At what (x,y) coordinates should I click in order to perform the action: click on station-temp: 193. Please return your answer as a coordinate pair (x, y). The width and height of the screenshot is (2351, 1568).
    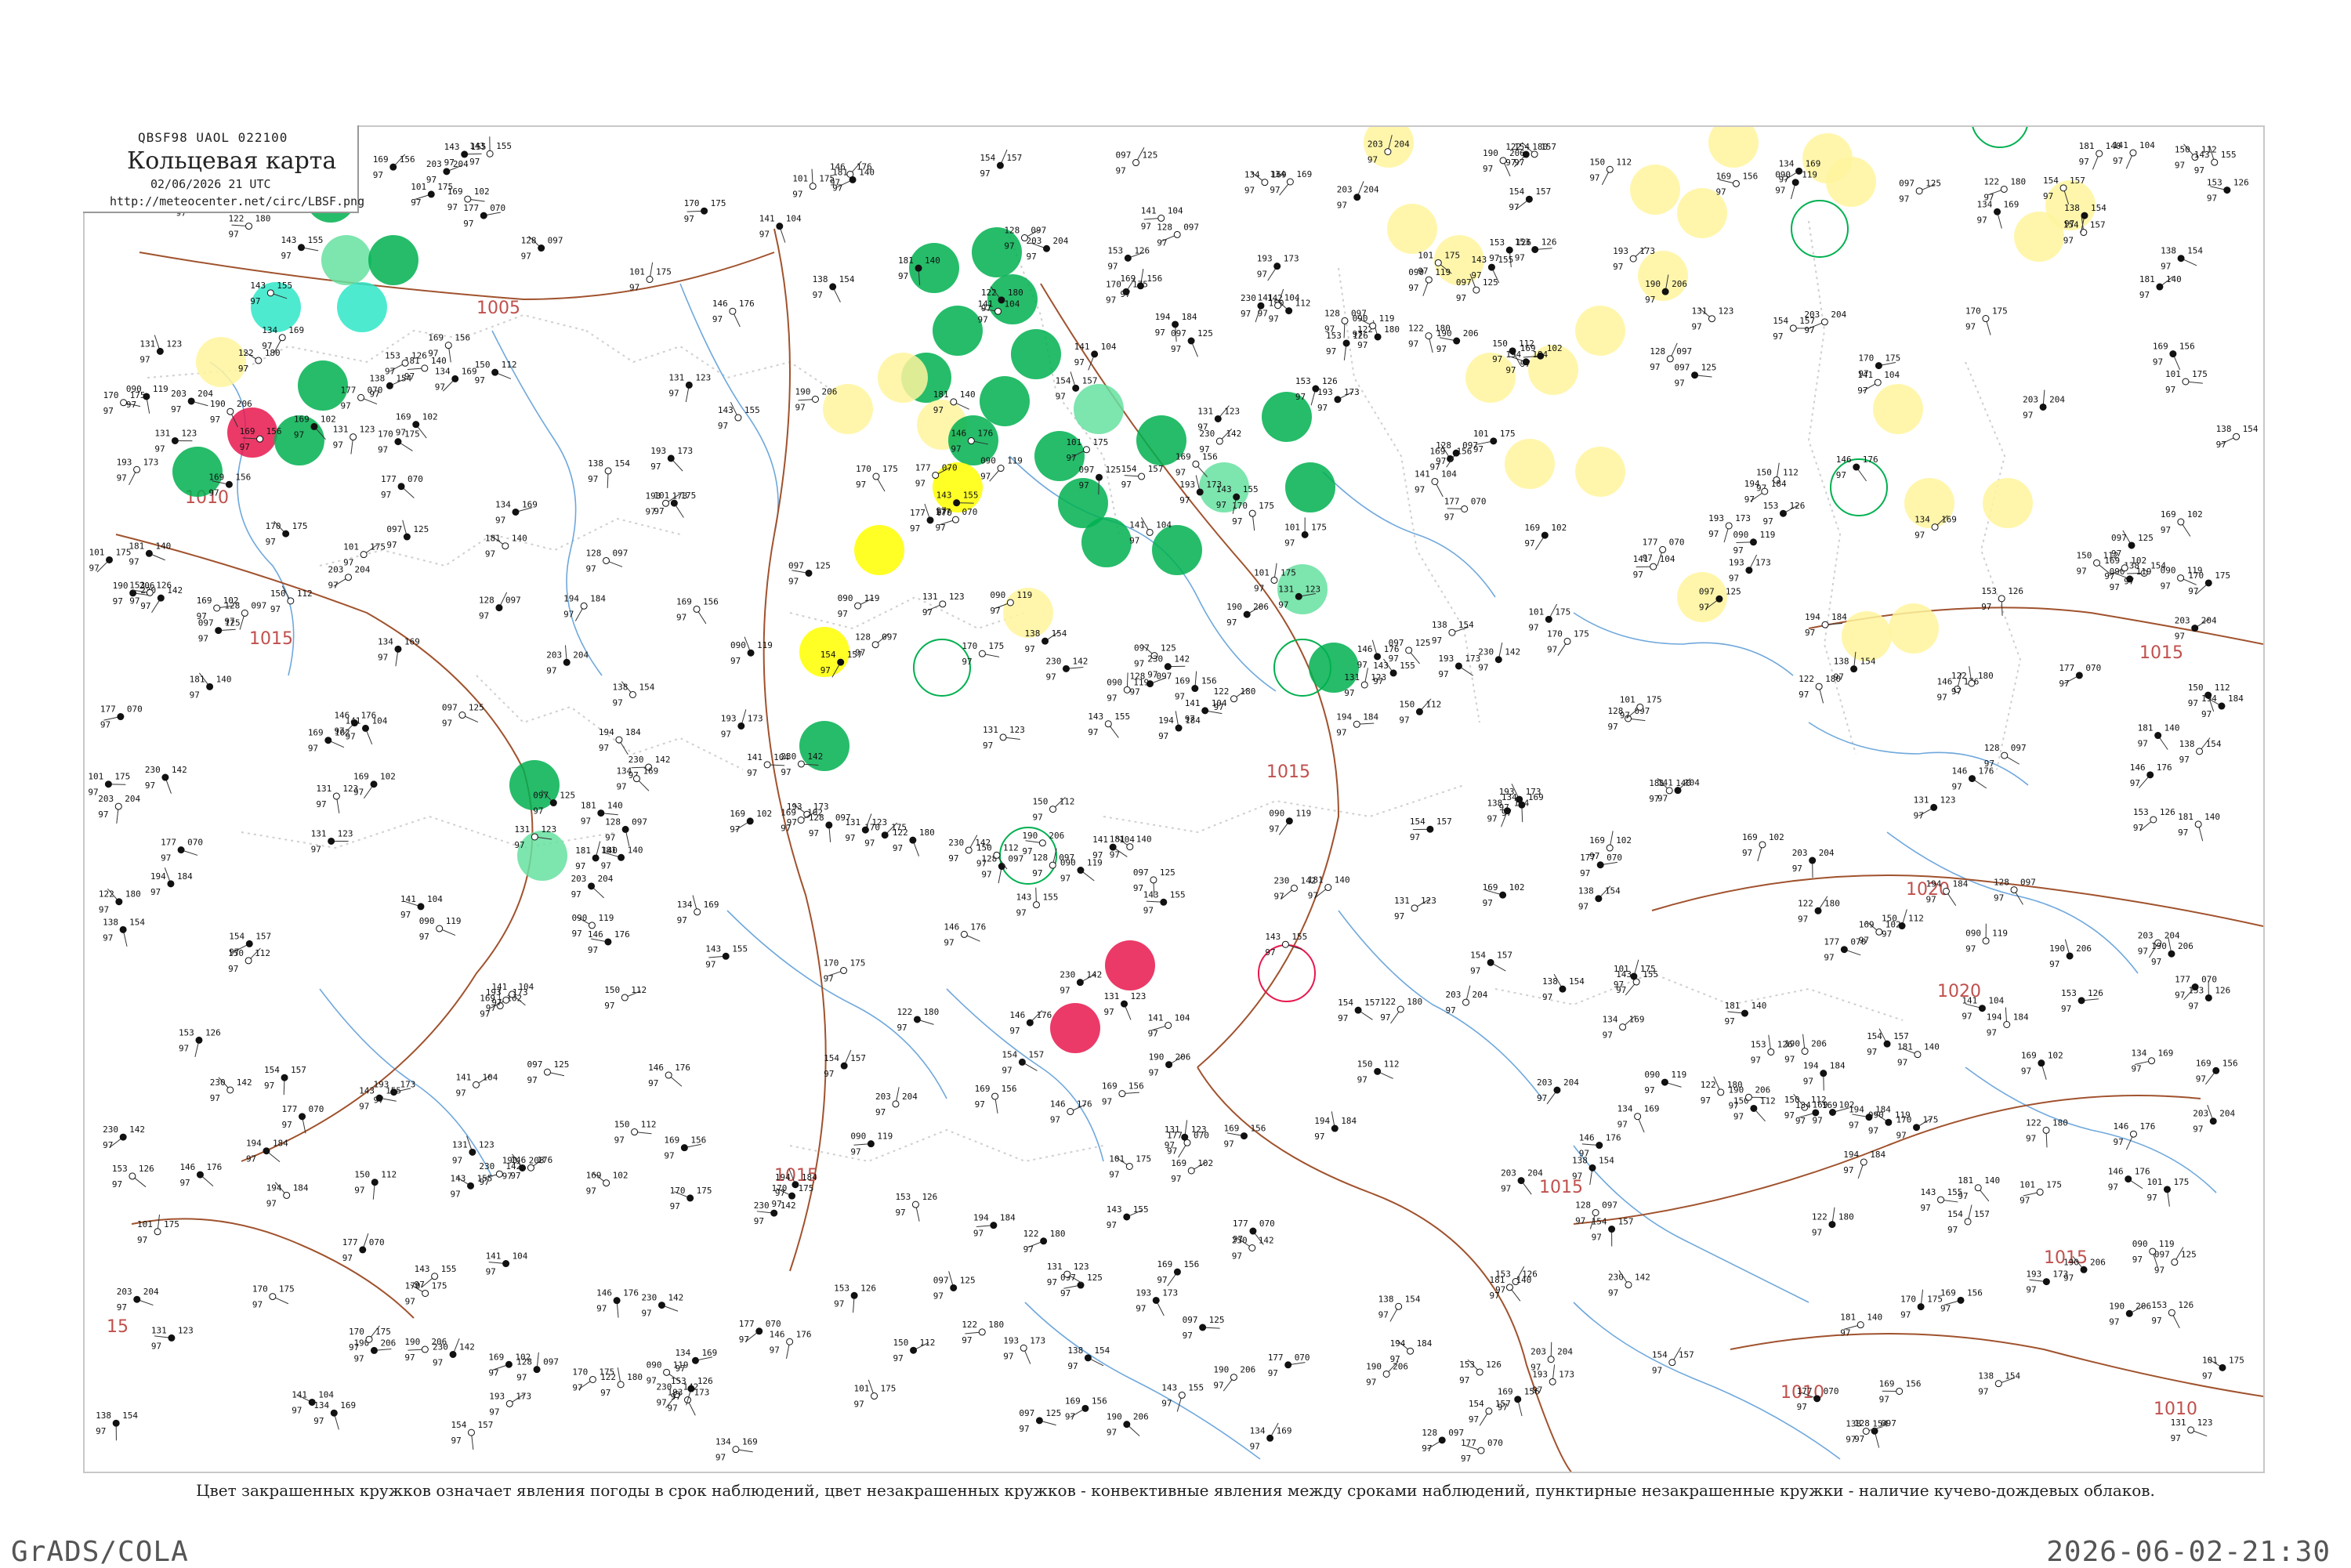
    Looking at the image, I should click on (1187, 485).